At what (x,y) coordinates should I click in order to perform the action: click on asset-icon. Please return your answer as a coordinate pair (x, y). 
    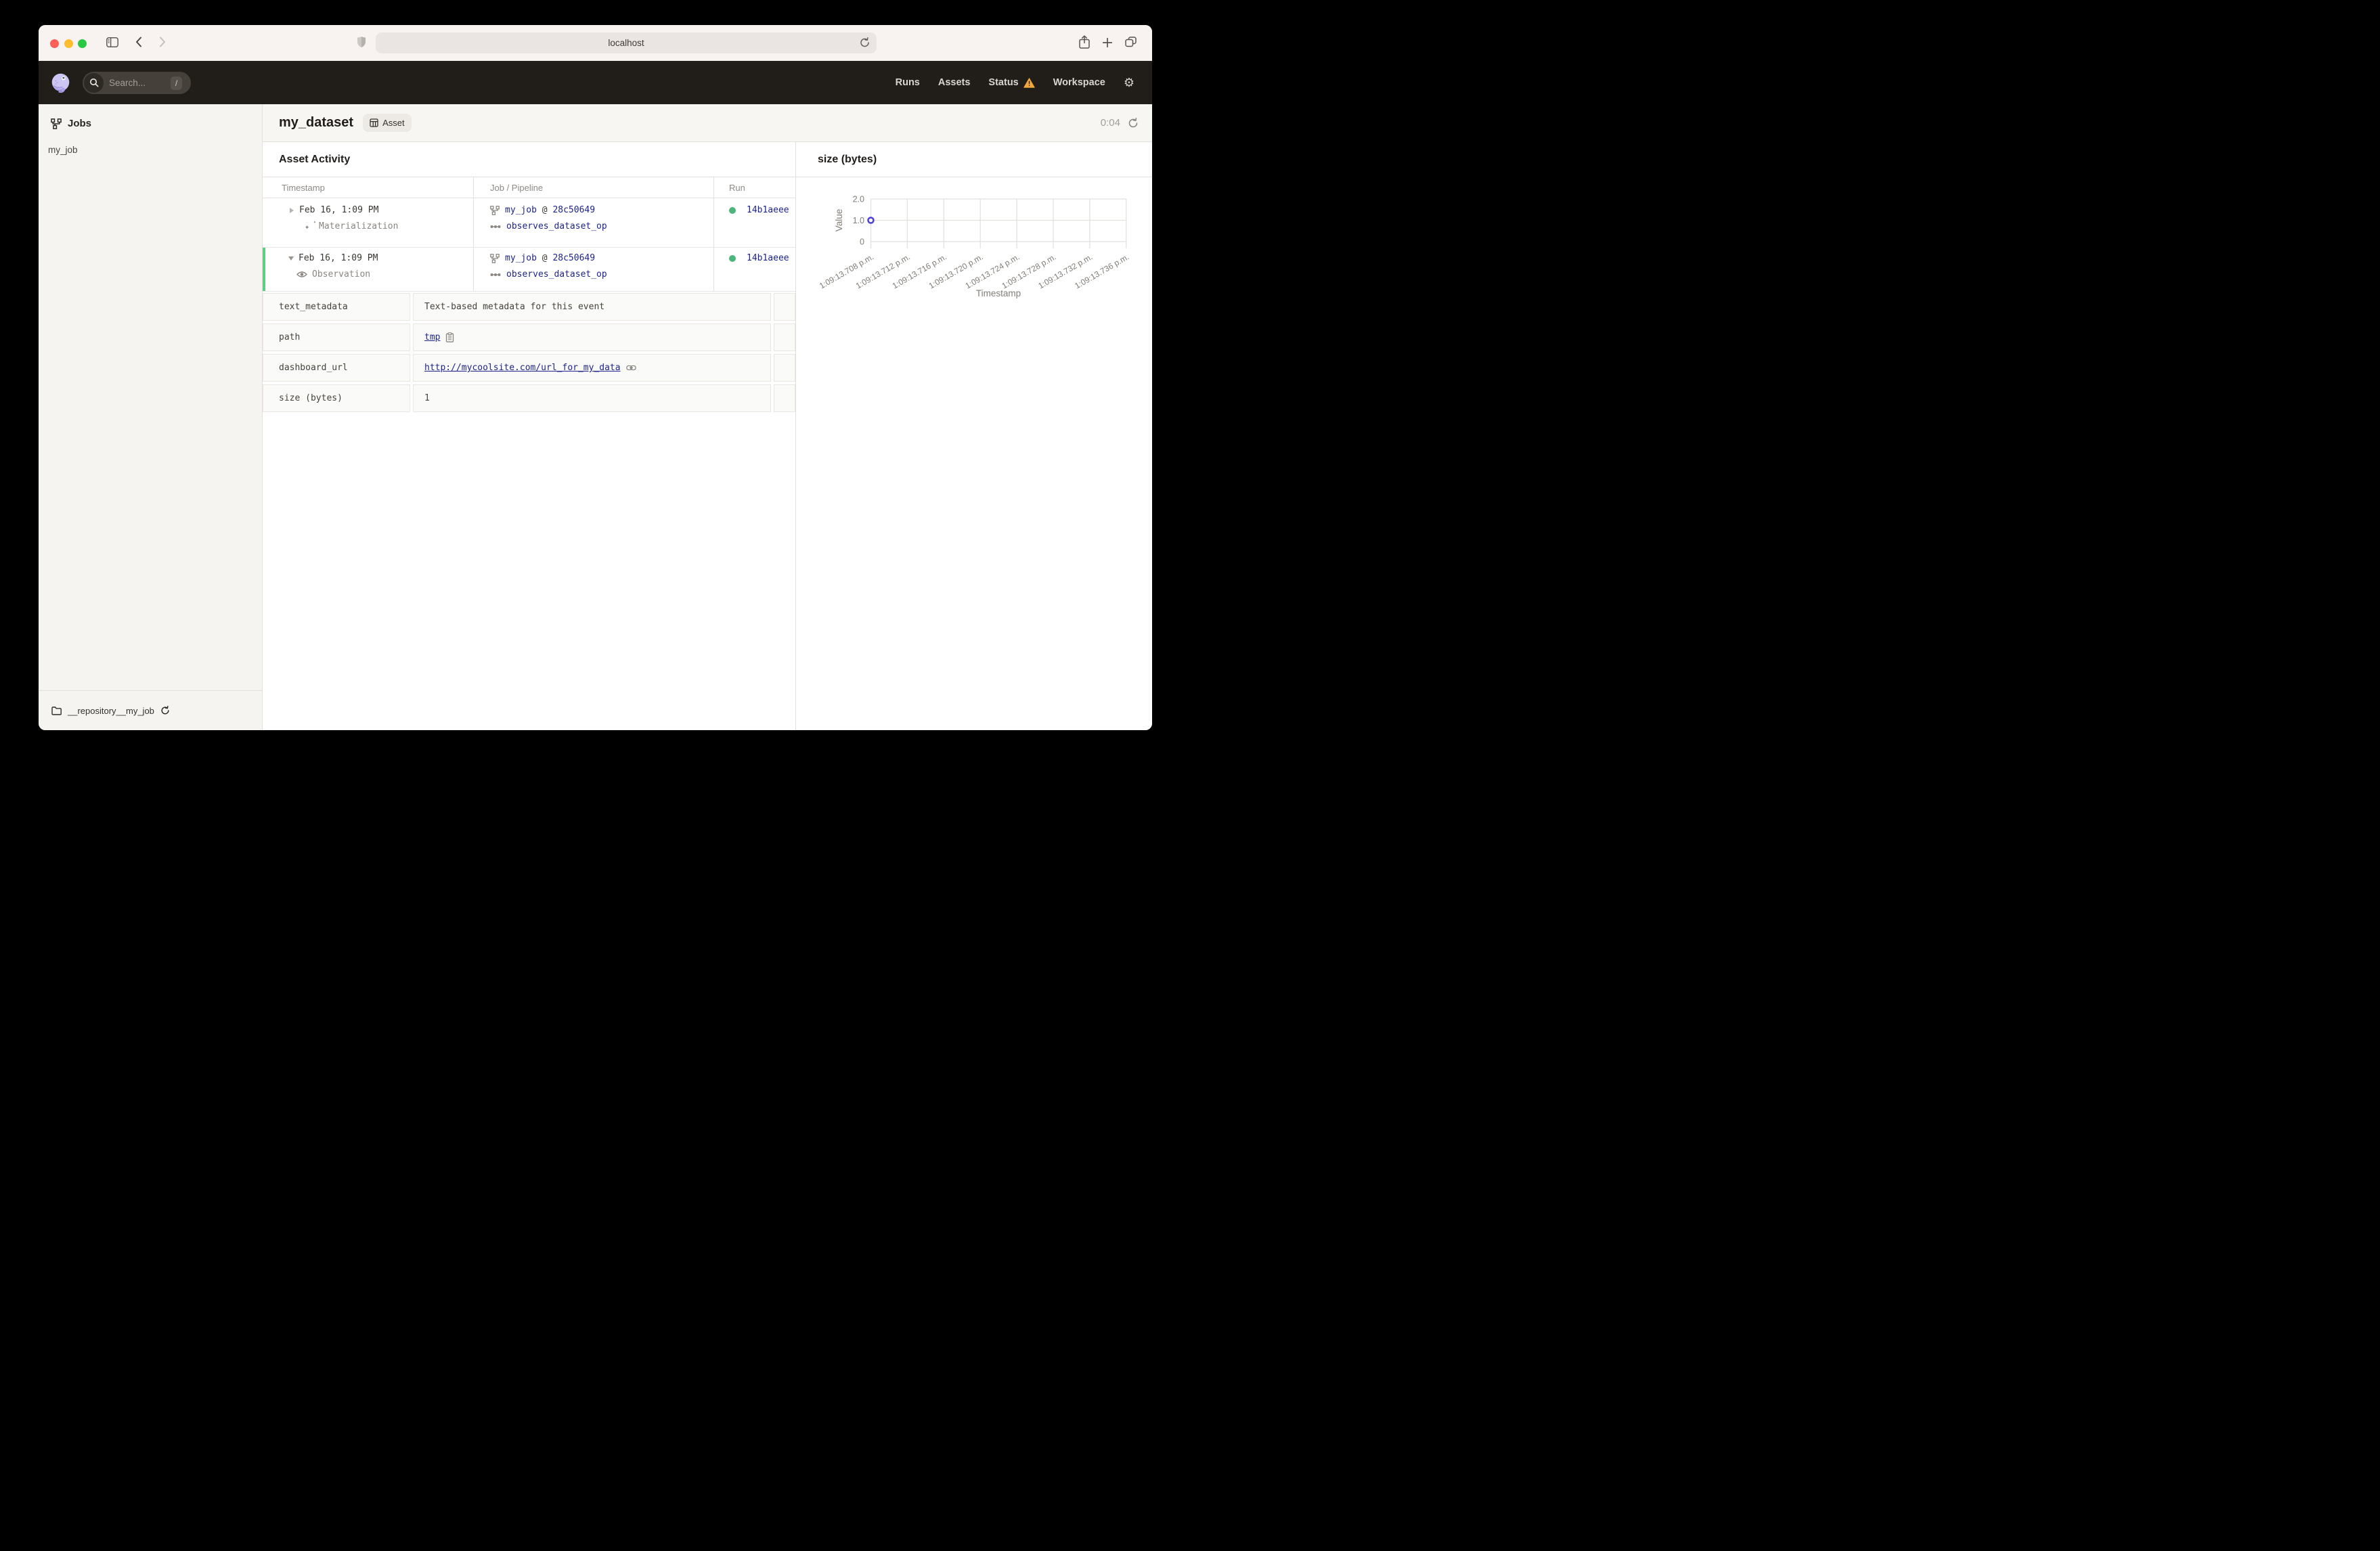
    Looking at the image, I should click on (374, 122).